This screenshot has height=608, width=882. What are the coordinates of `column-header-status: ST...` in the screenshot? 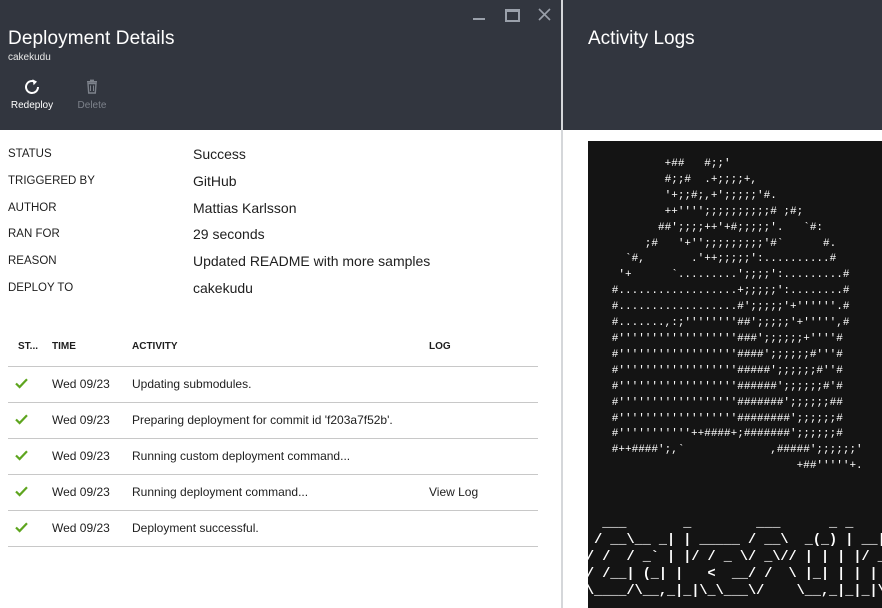 It's located at (28, 346).